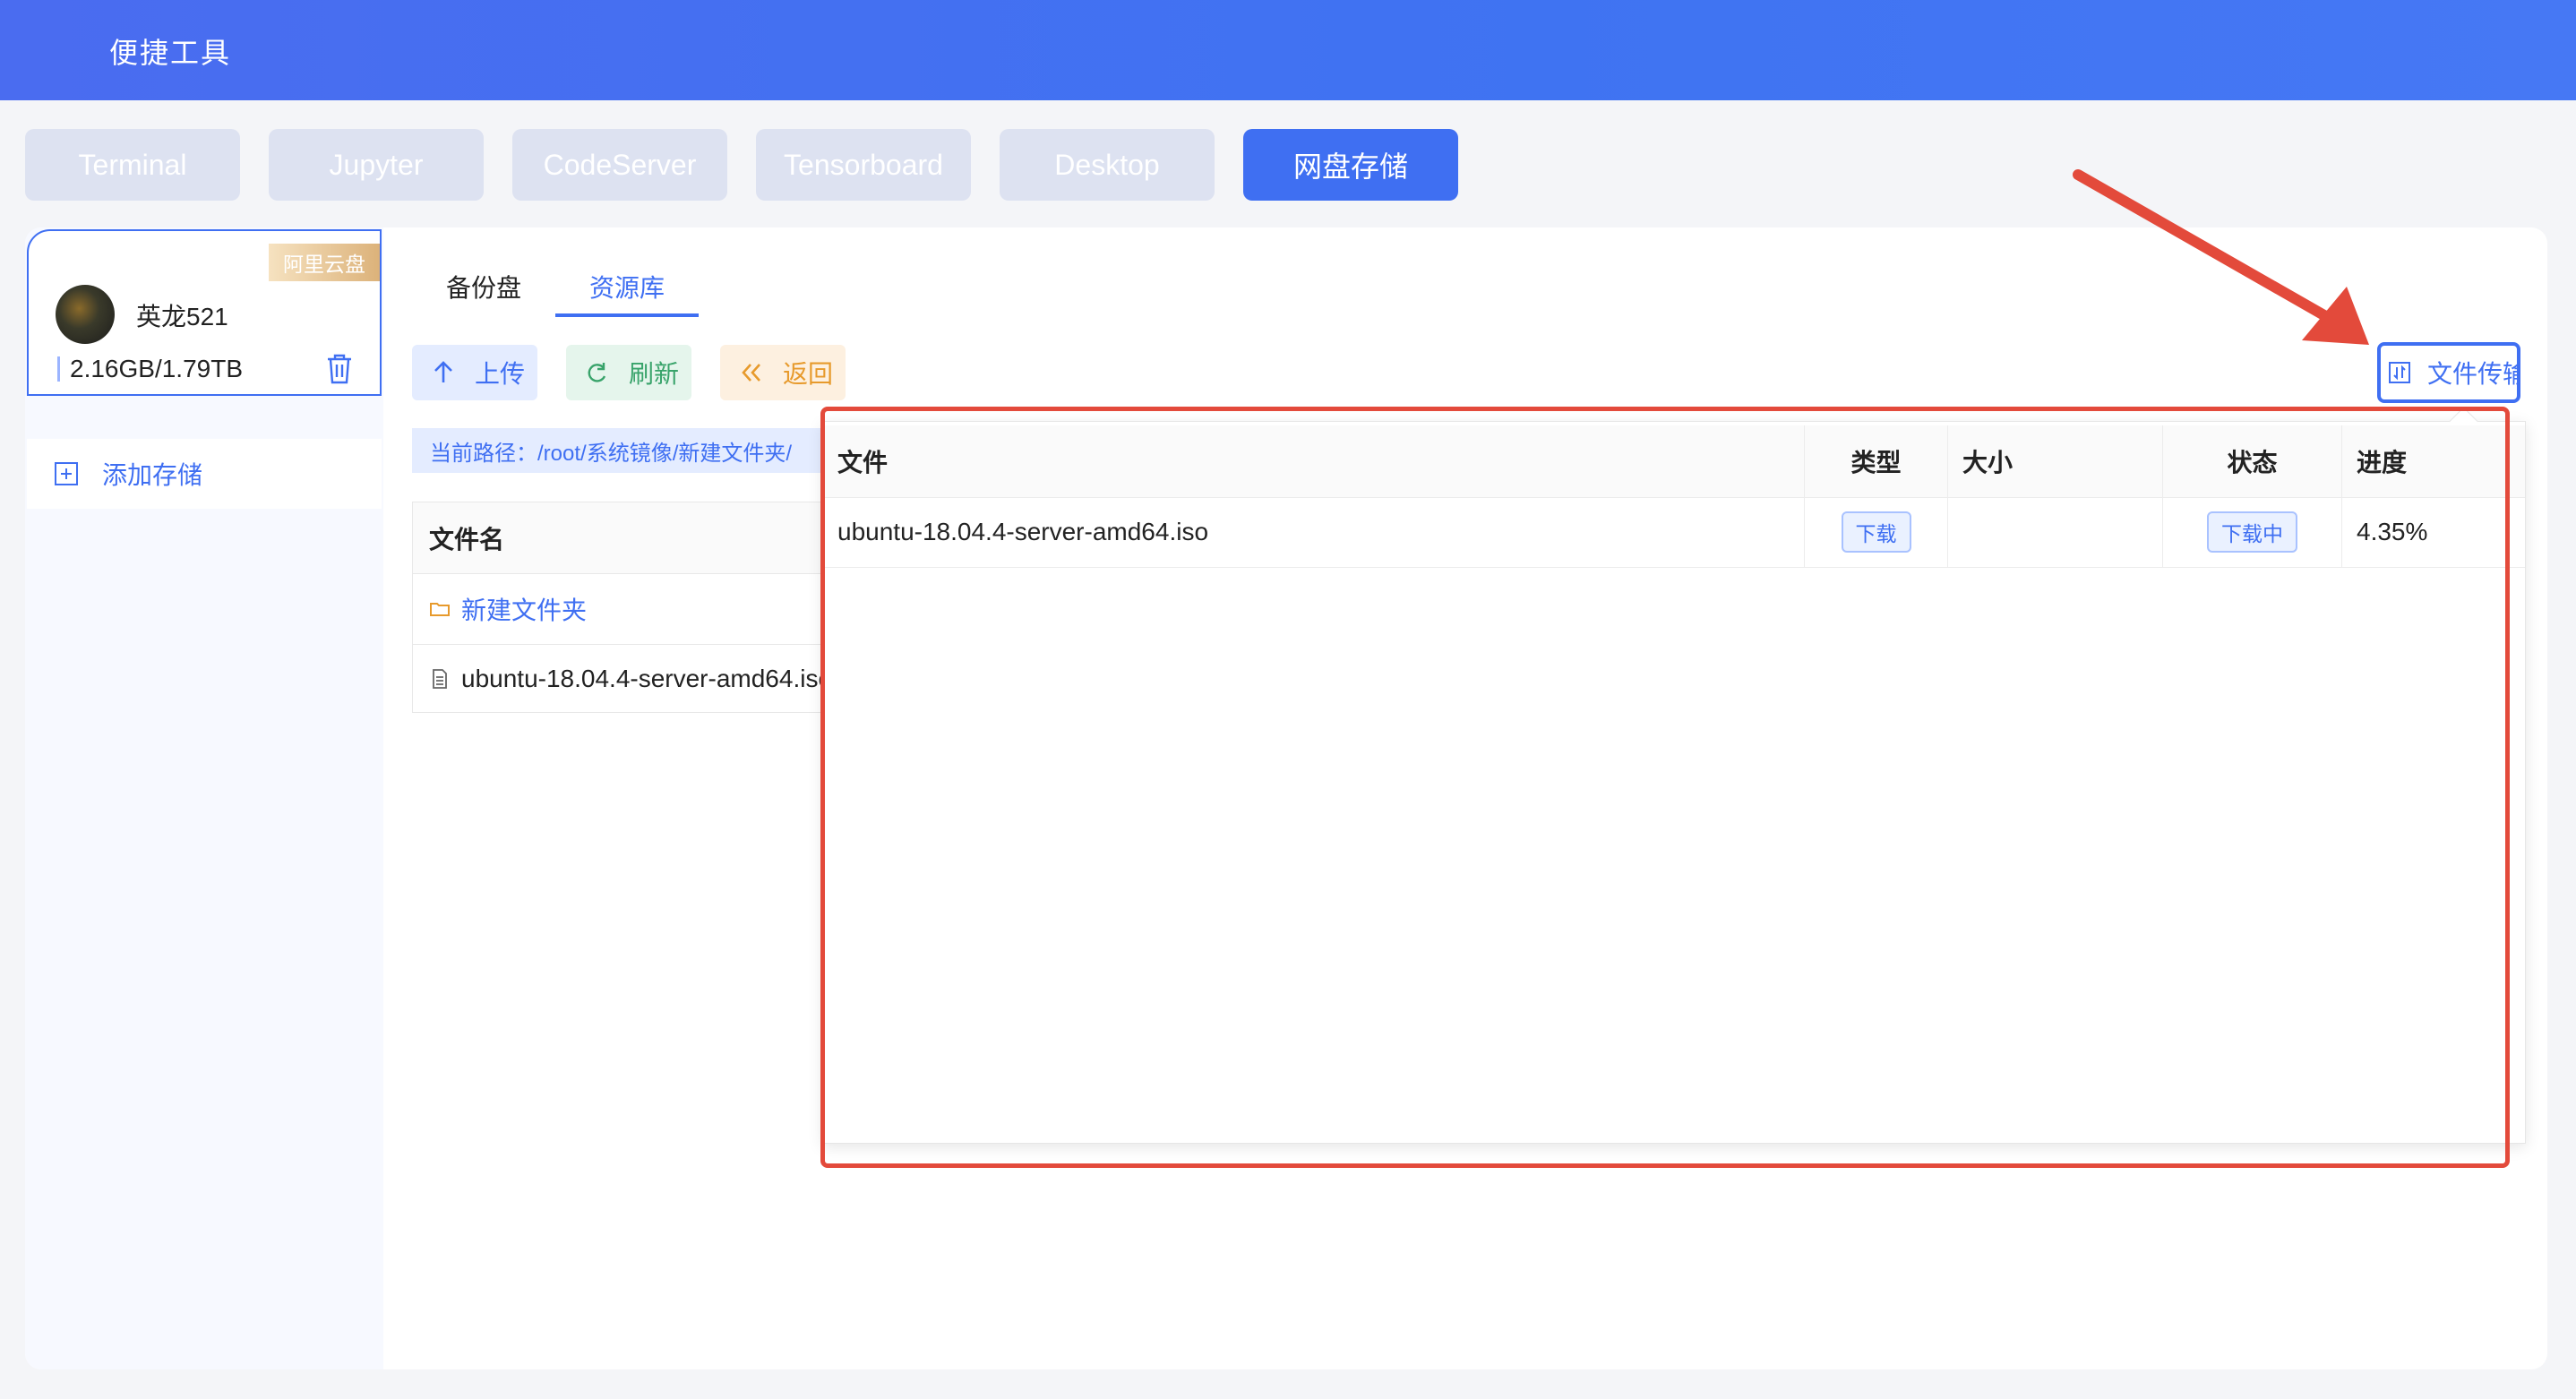  What do you see at coordinates (324, 262) in the screenshot?
I see `provider-badge: 阿里云盘` at bounding box center [324, 262].